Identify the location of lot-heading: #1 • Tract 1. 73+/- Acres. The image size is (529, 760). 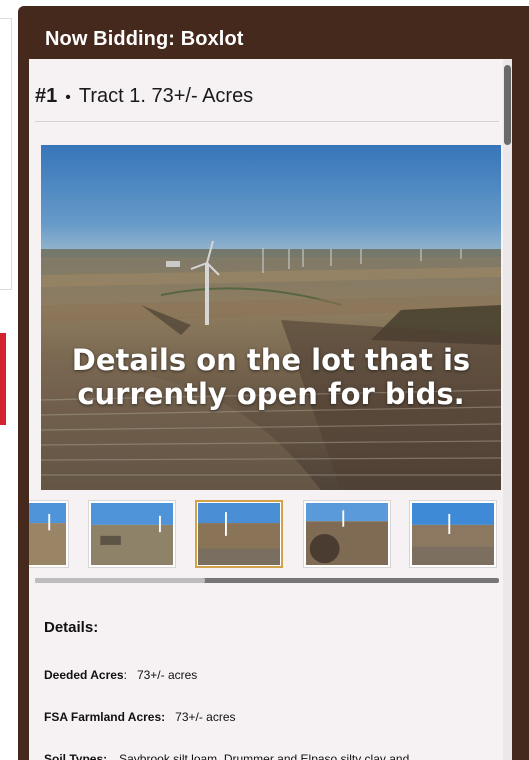
(144, 96).